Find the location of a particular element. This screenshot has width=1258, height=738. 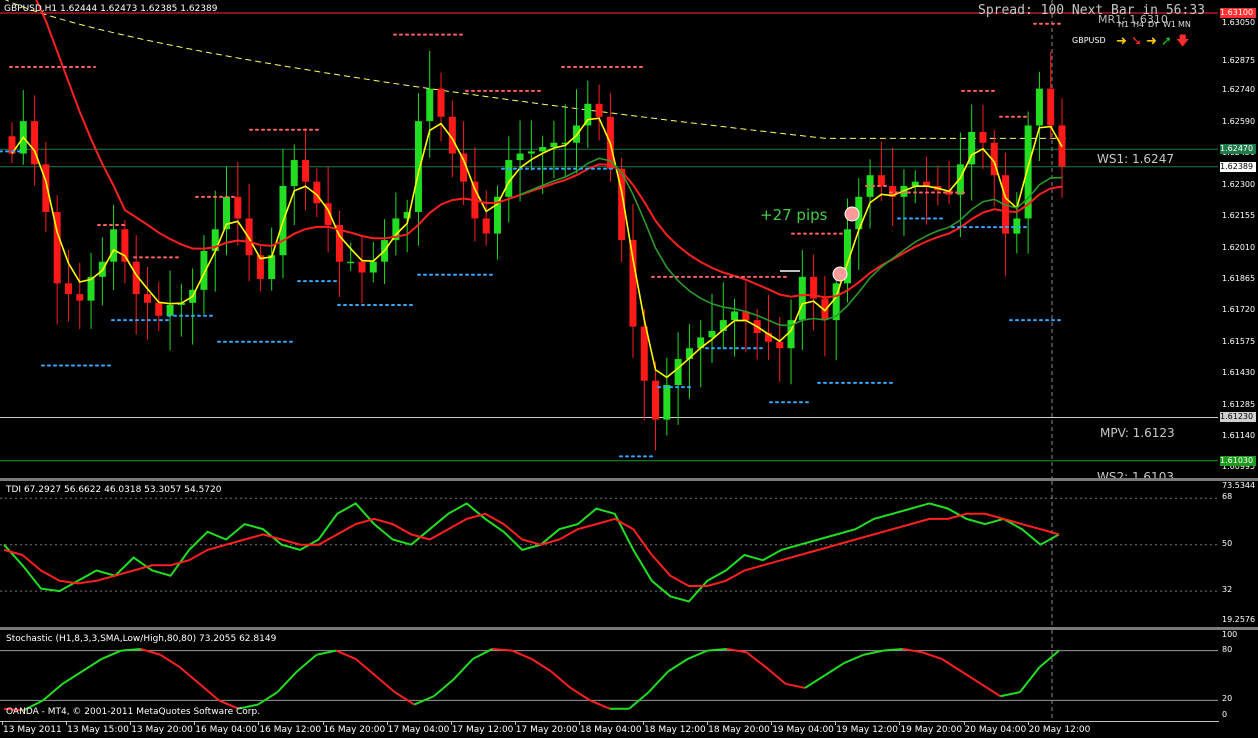

price-tick-label: 1.61430 is located at coordinates (1239, 373).